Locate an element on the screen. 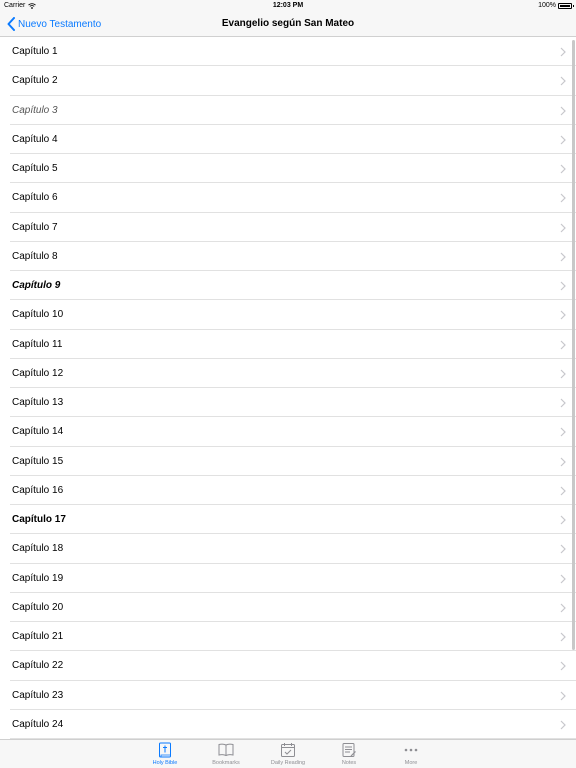 This screenshot has width=576, height=768. chapter-label: Capítulo 1 is located at coordinates (35, 52).